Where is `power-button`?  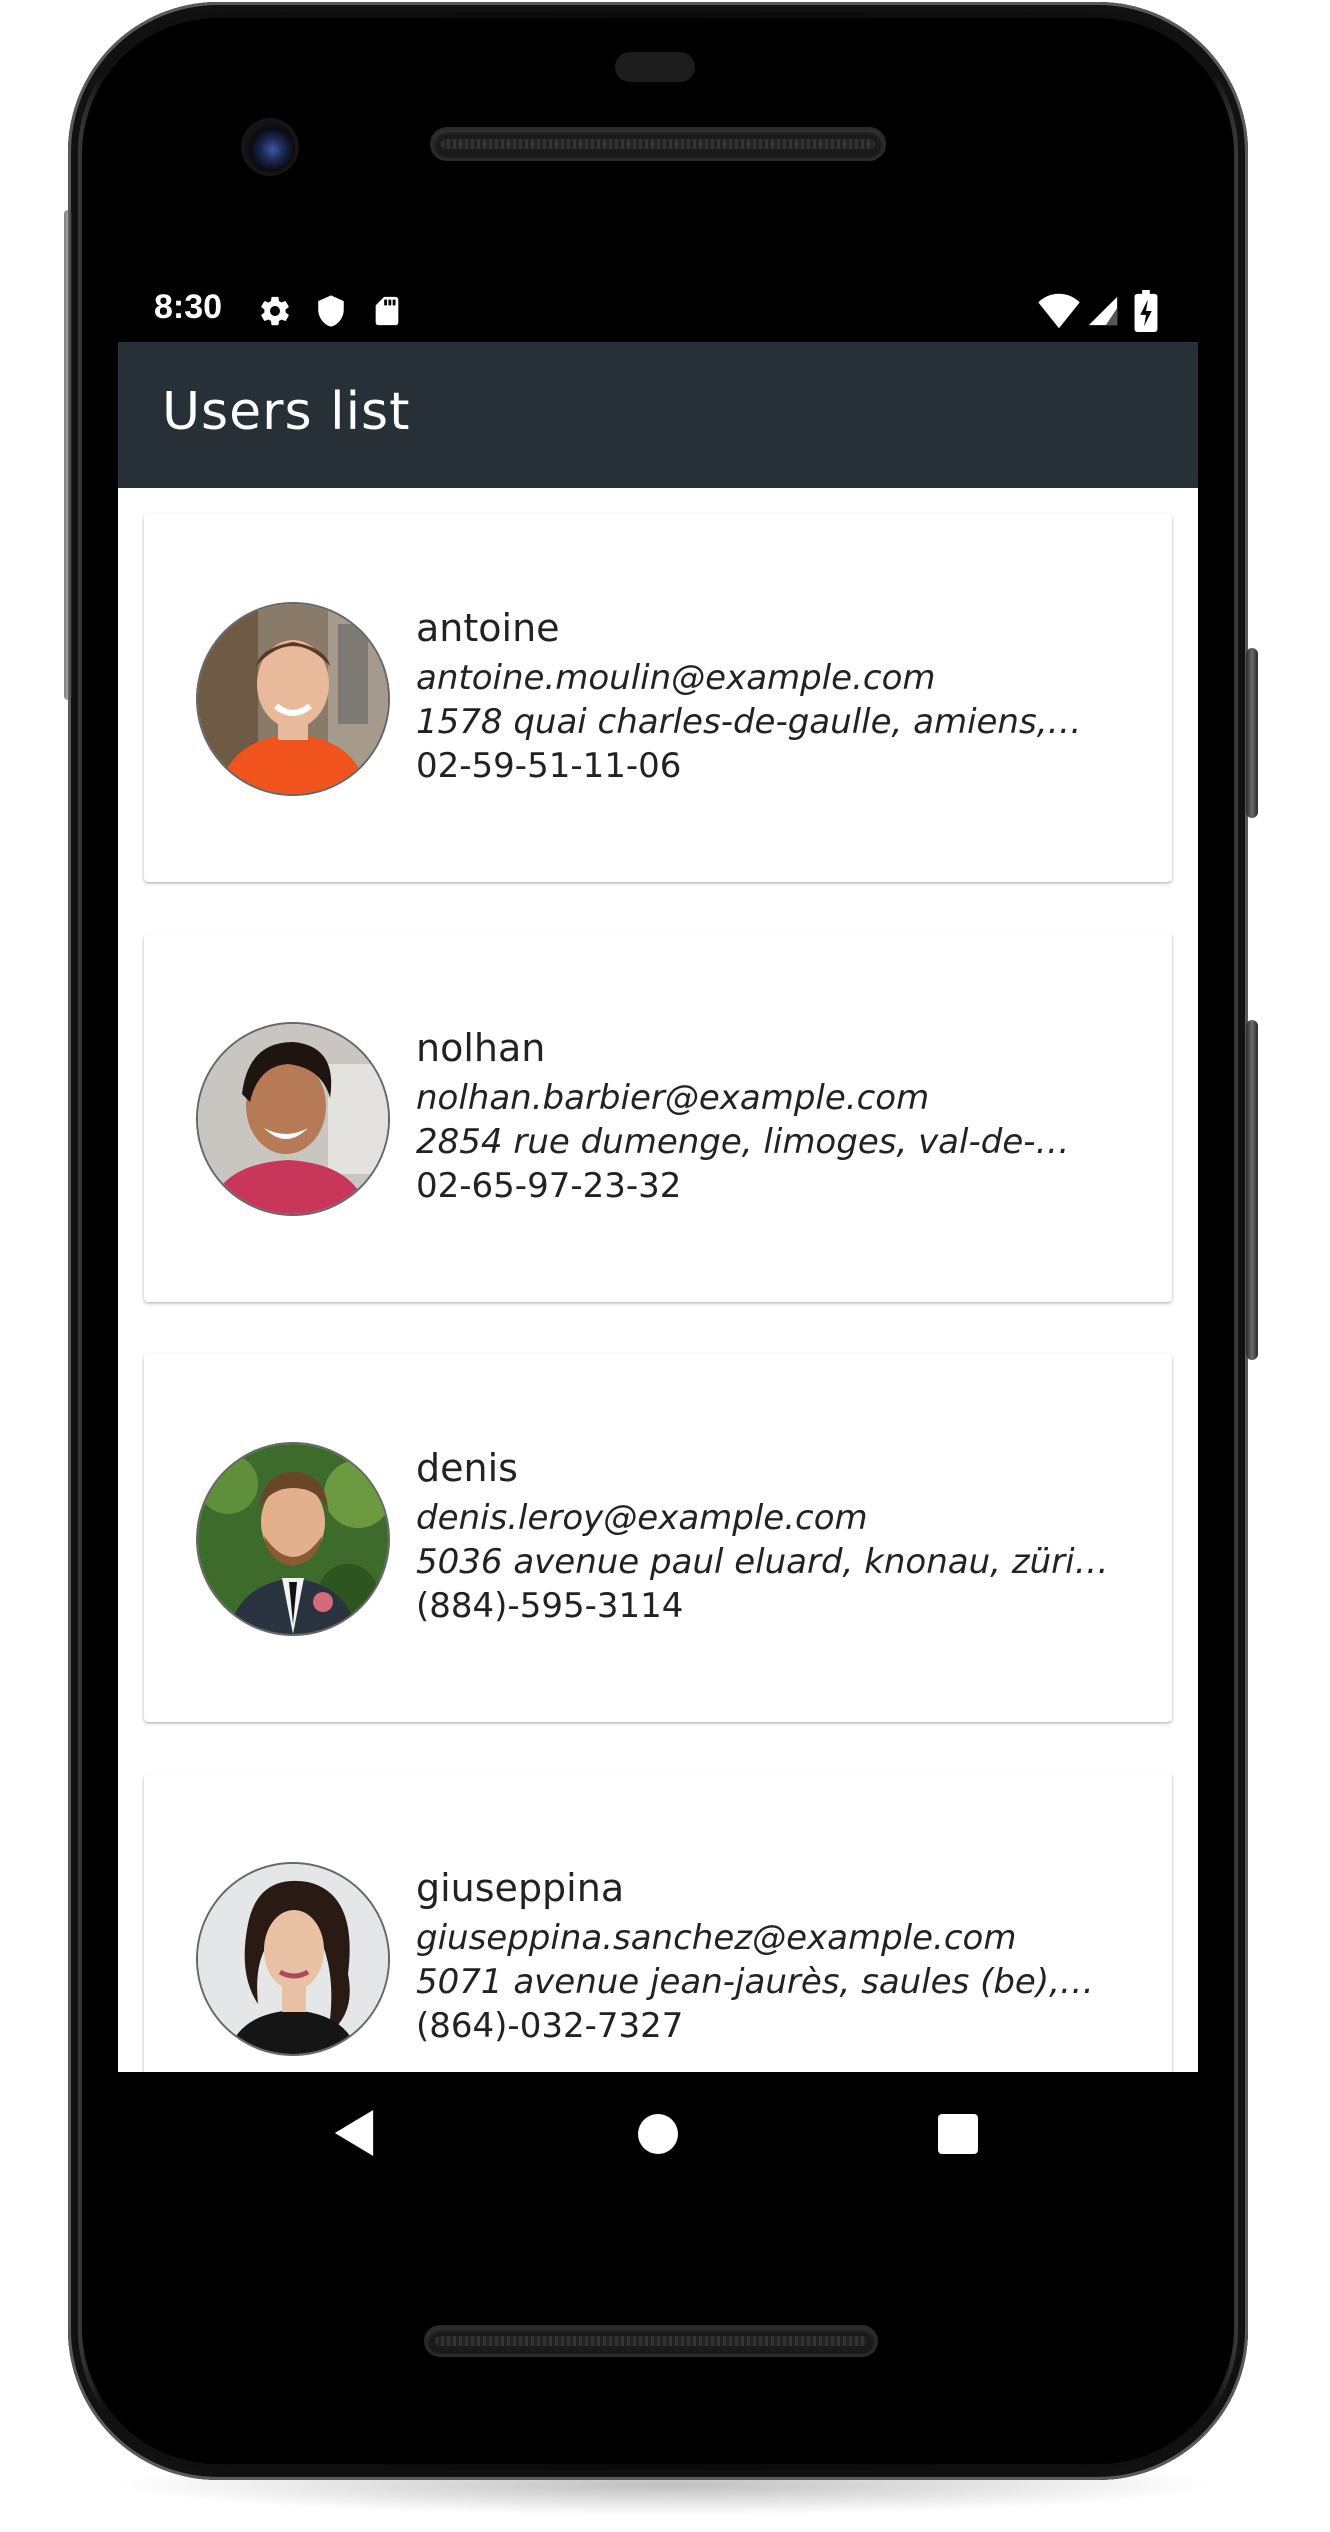 power-button is located at coordinates (1252, 733).